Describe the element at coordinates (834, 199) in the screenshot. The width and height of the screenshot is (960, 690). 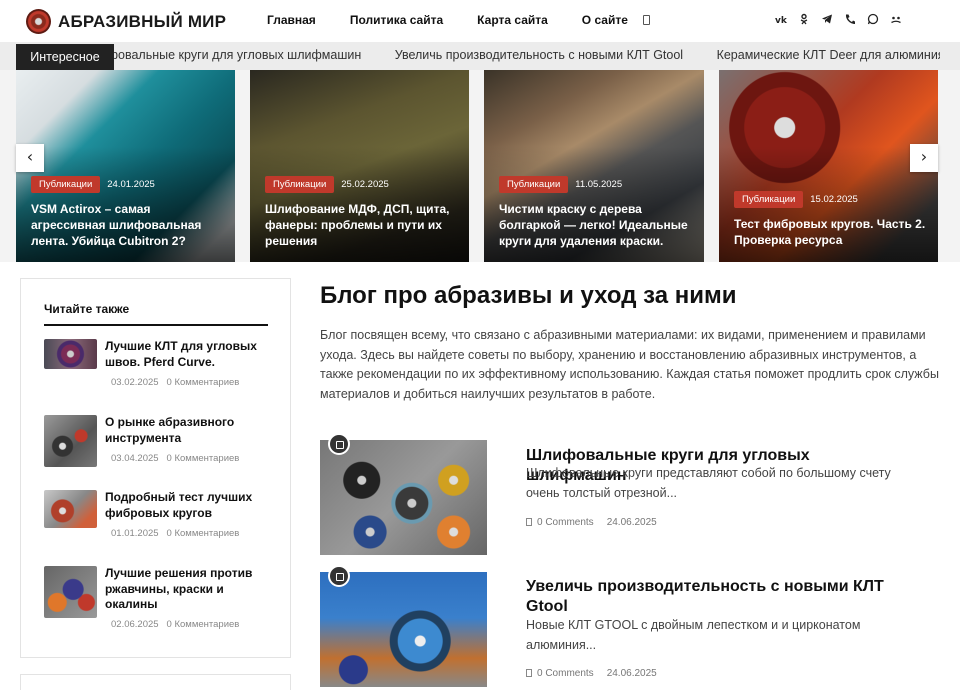
I see `card-date: 15.02.2025` at that location.